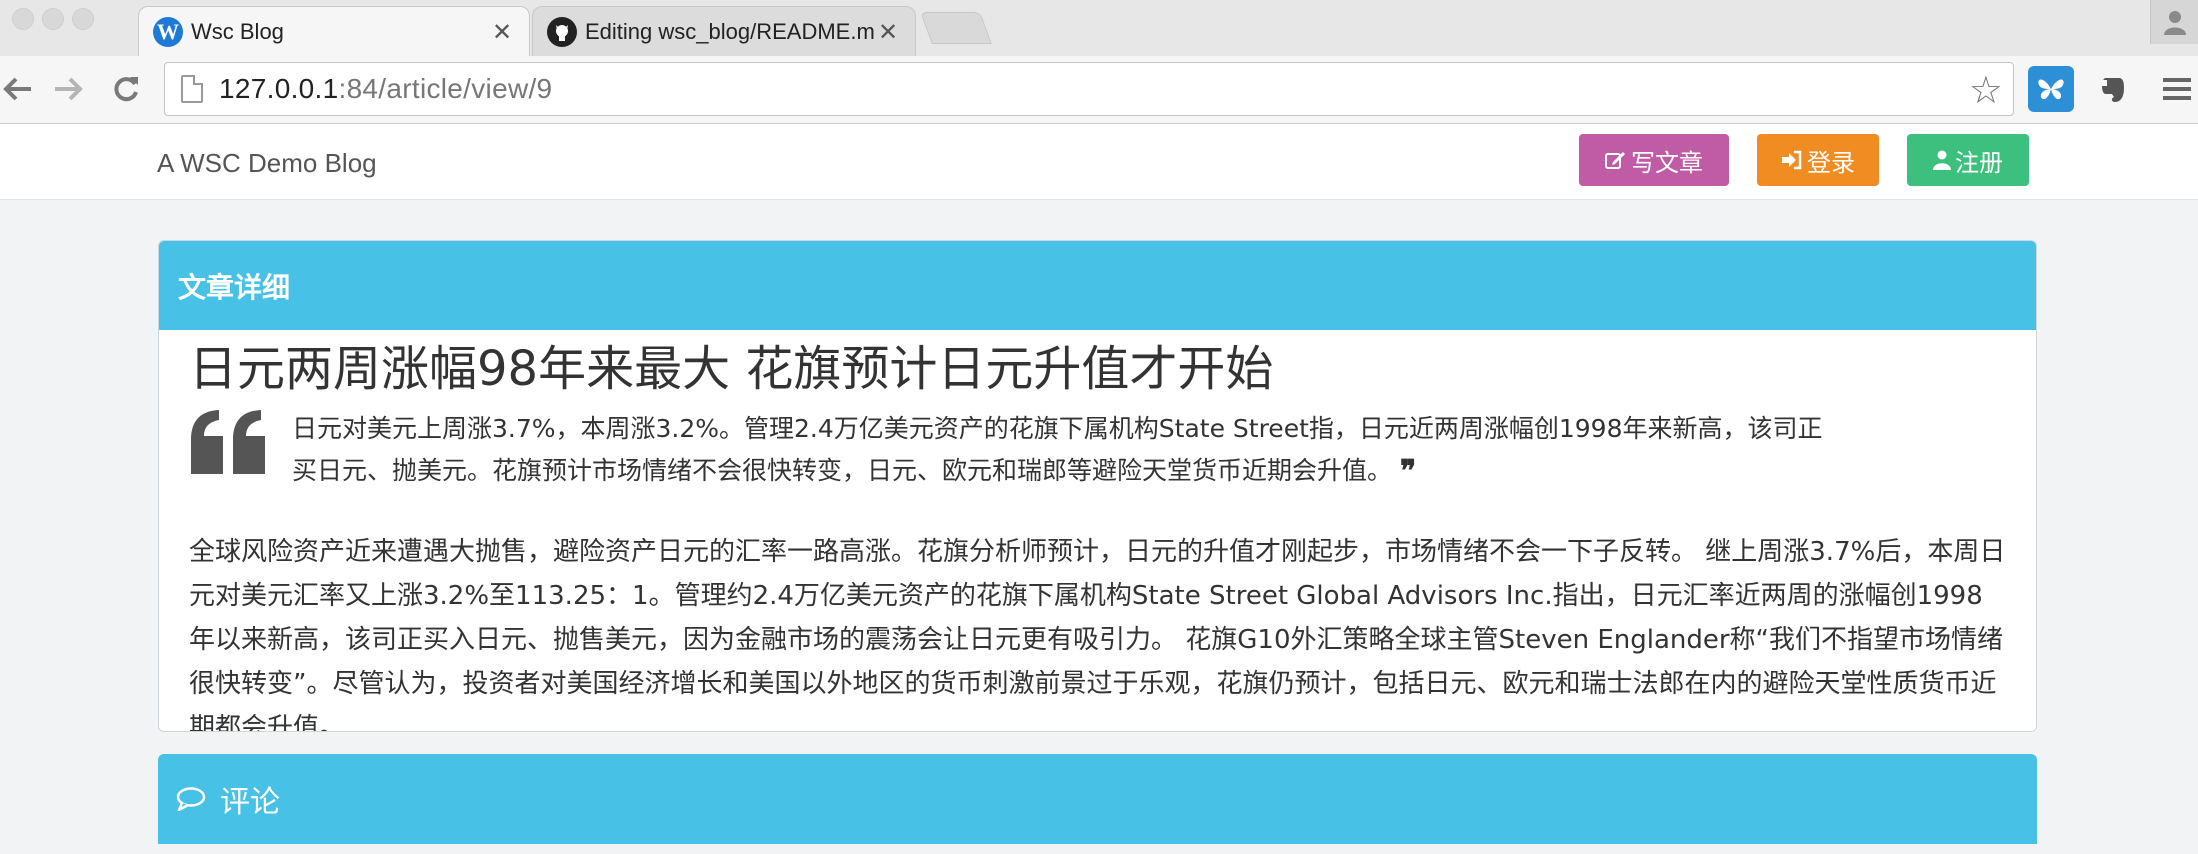  What do you see at coordinates (267, 163) in the screenshot?
I see `site-brand: A WSC Demo Blog` at bounding box center [267, 163].